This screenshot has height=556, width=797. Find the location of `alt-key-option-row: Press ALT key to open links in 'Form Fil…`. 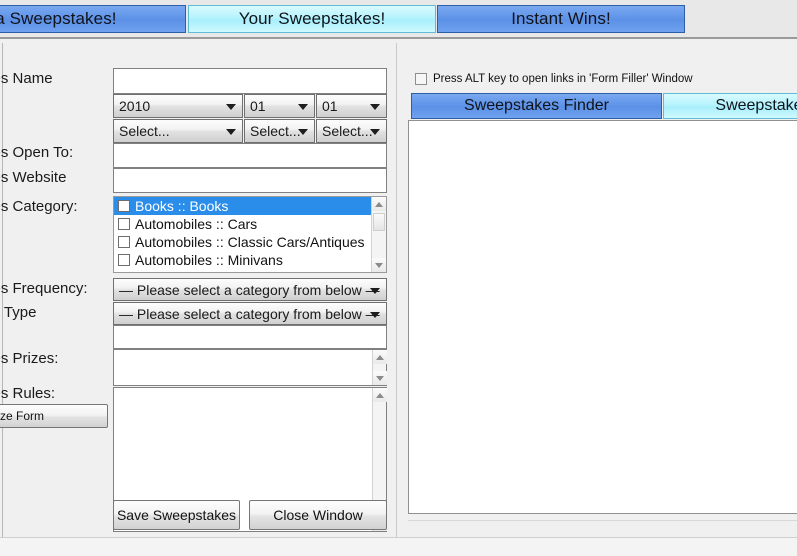

alt-key-option-row: Press ALT key to open links in 'Form Fil… is located at coordinates (554, 79).